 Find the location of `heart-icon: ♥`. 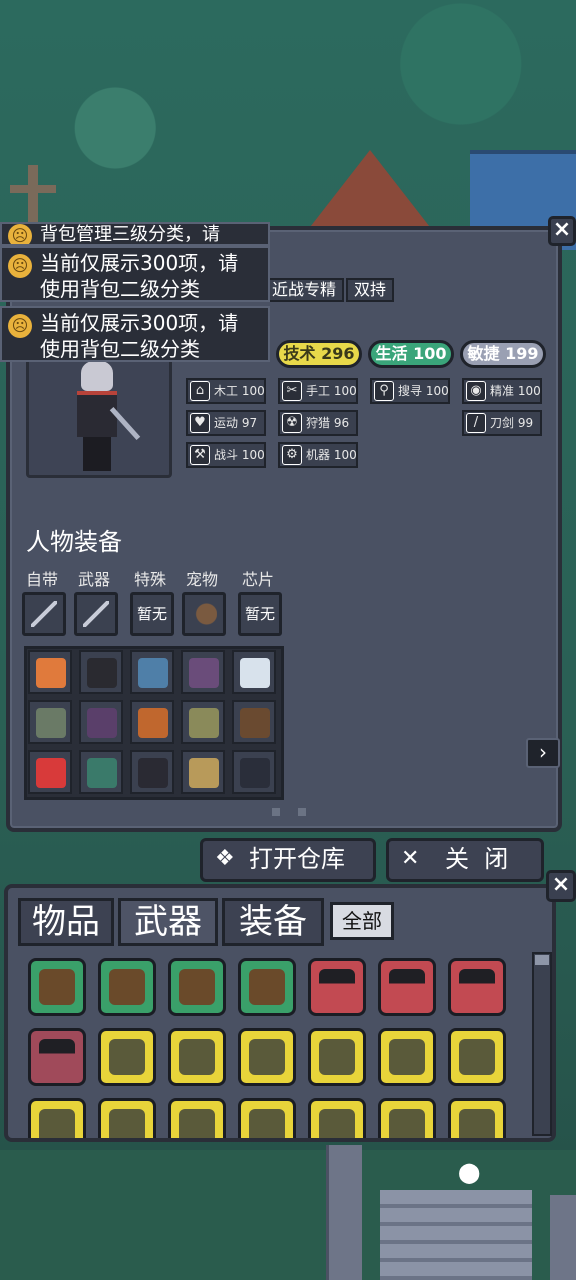

heart-icon: ♥ is located at coordinates (200, 423).